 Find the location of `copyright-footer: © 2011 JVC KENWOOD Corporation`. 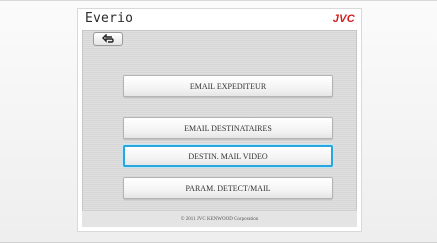

copyright-footer: © 2011 JVC KENWOOD Corporation is located at coordinates (219, 218).